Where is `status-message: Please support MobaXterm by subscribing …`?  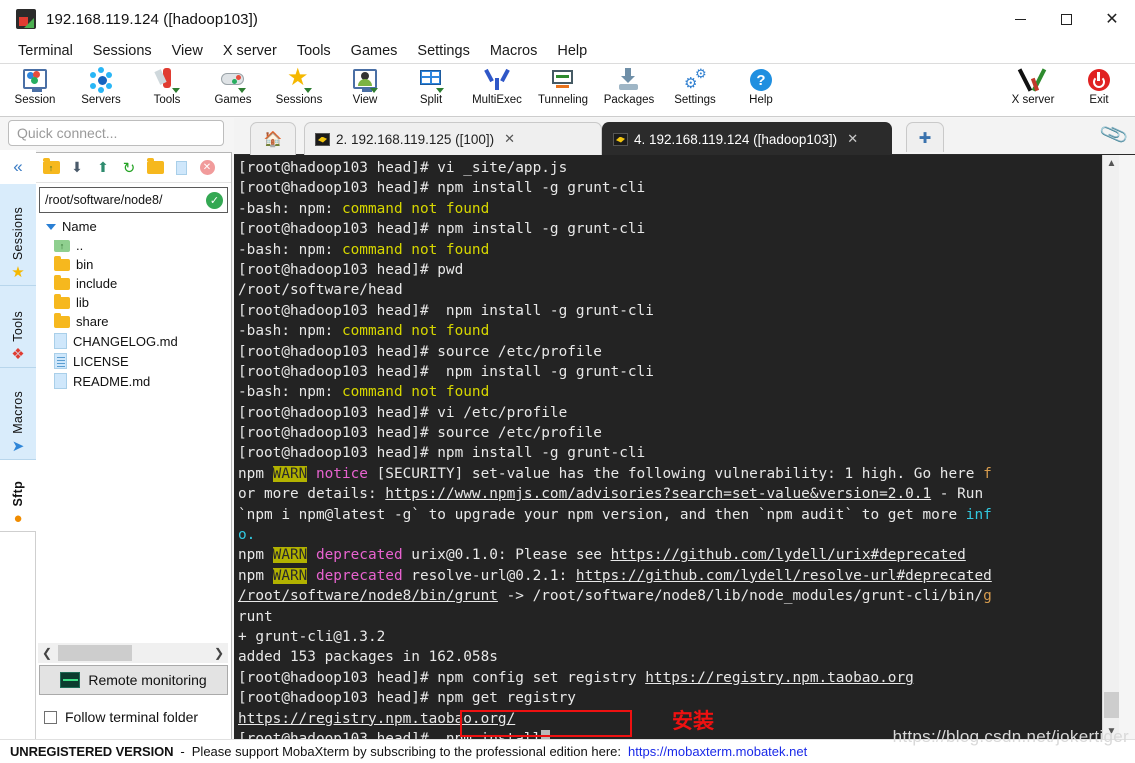 status-message: Please support MobaXterm by subscribing … is located at coordinates (406, 751).